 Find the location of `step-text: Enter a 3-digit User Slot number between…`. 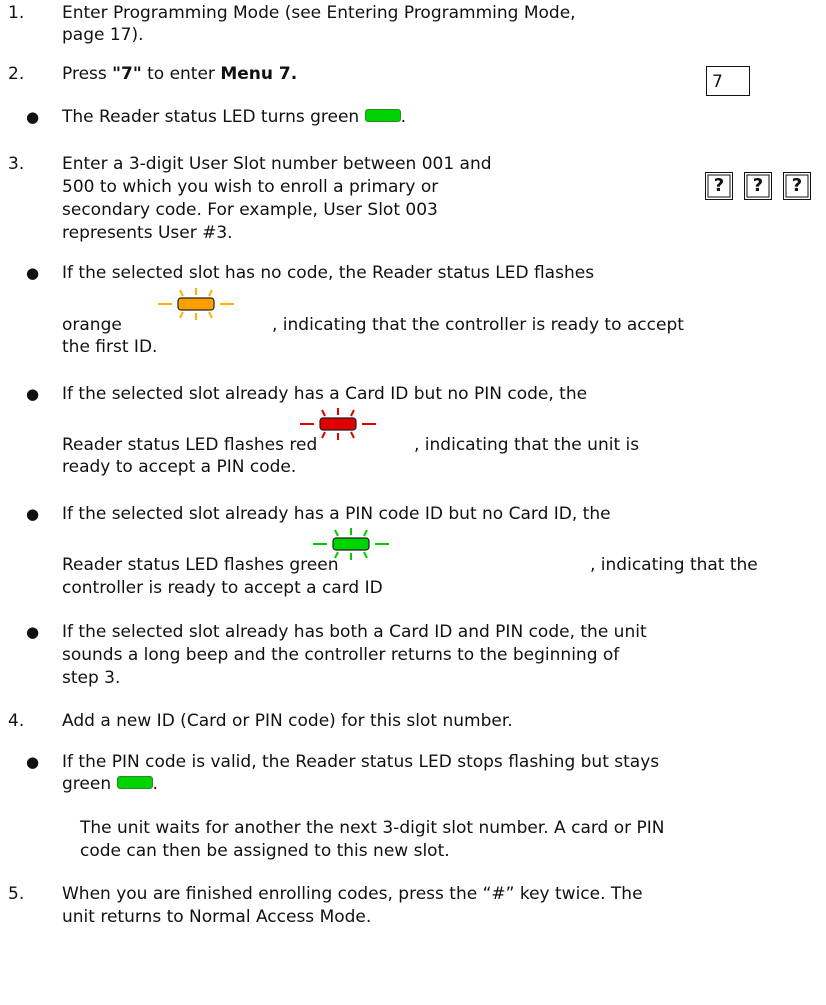

step-text: Enter a 3-digit User Slot number between… is located at coordinates (277, 164).